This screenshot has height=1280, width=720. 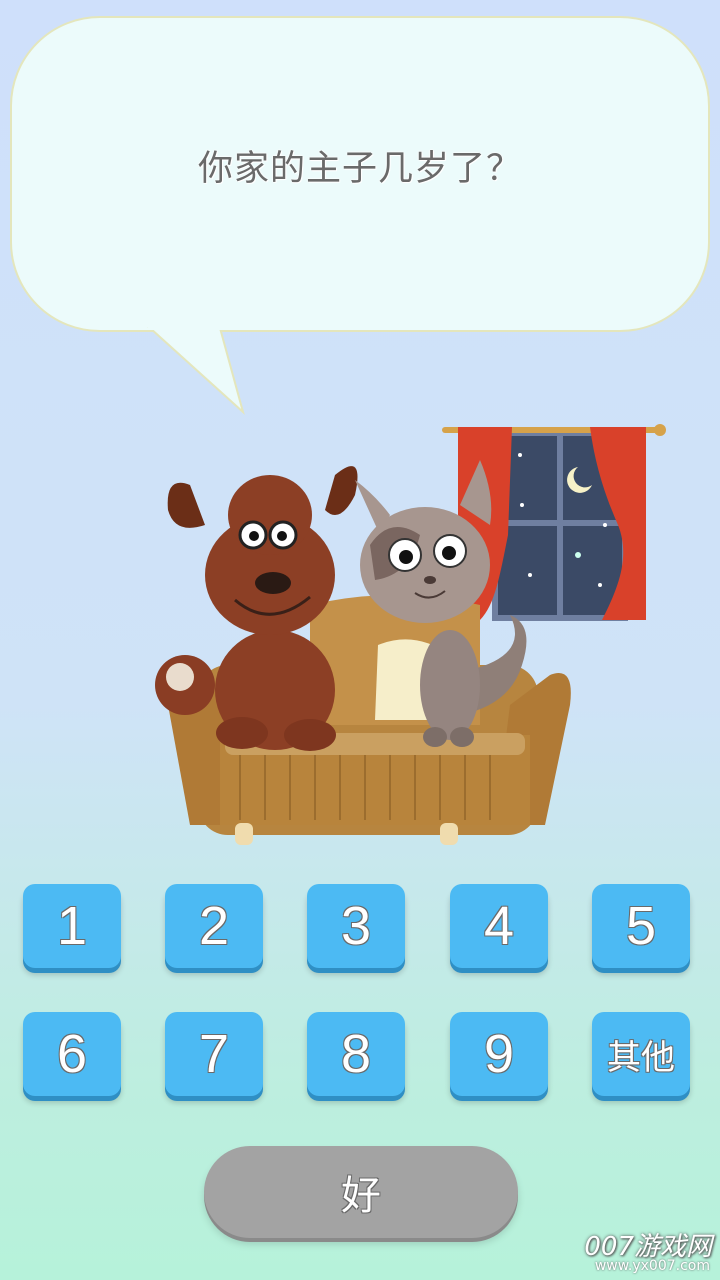 What do you see at coordinates (499, 1054) in the screenshot?
I see `age-button-9: 9` at bounding box center [499, 1054].